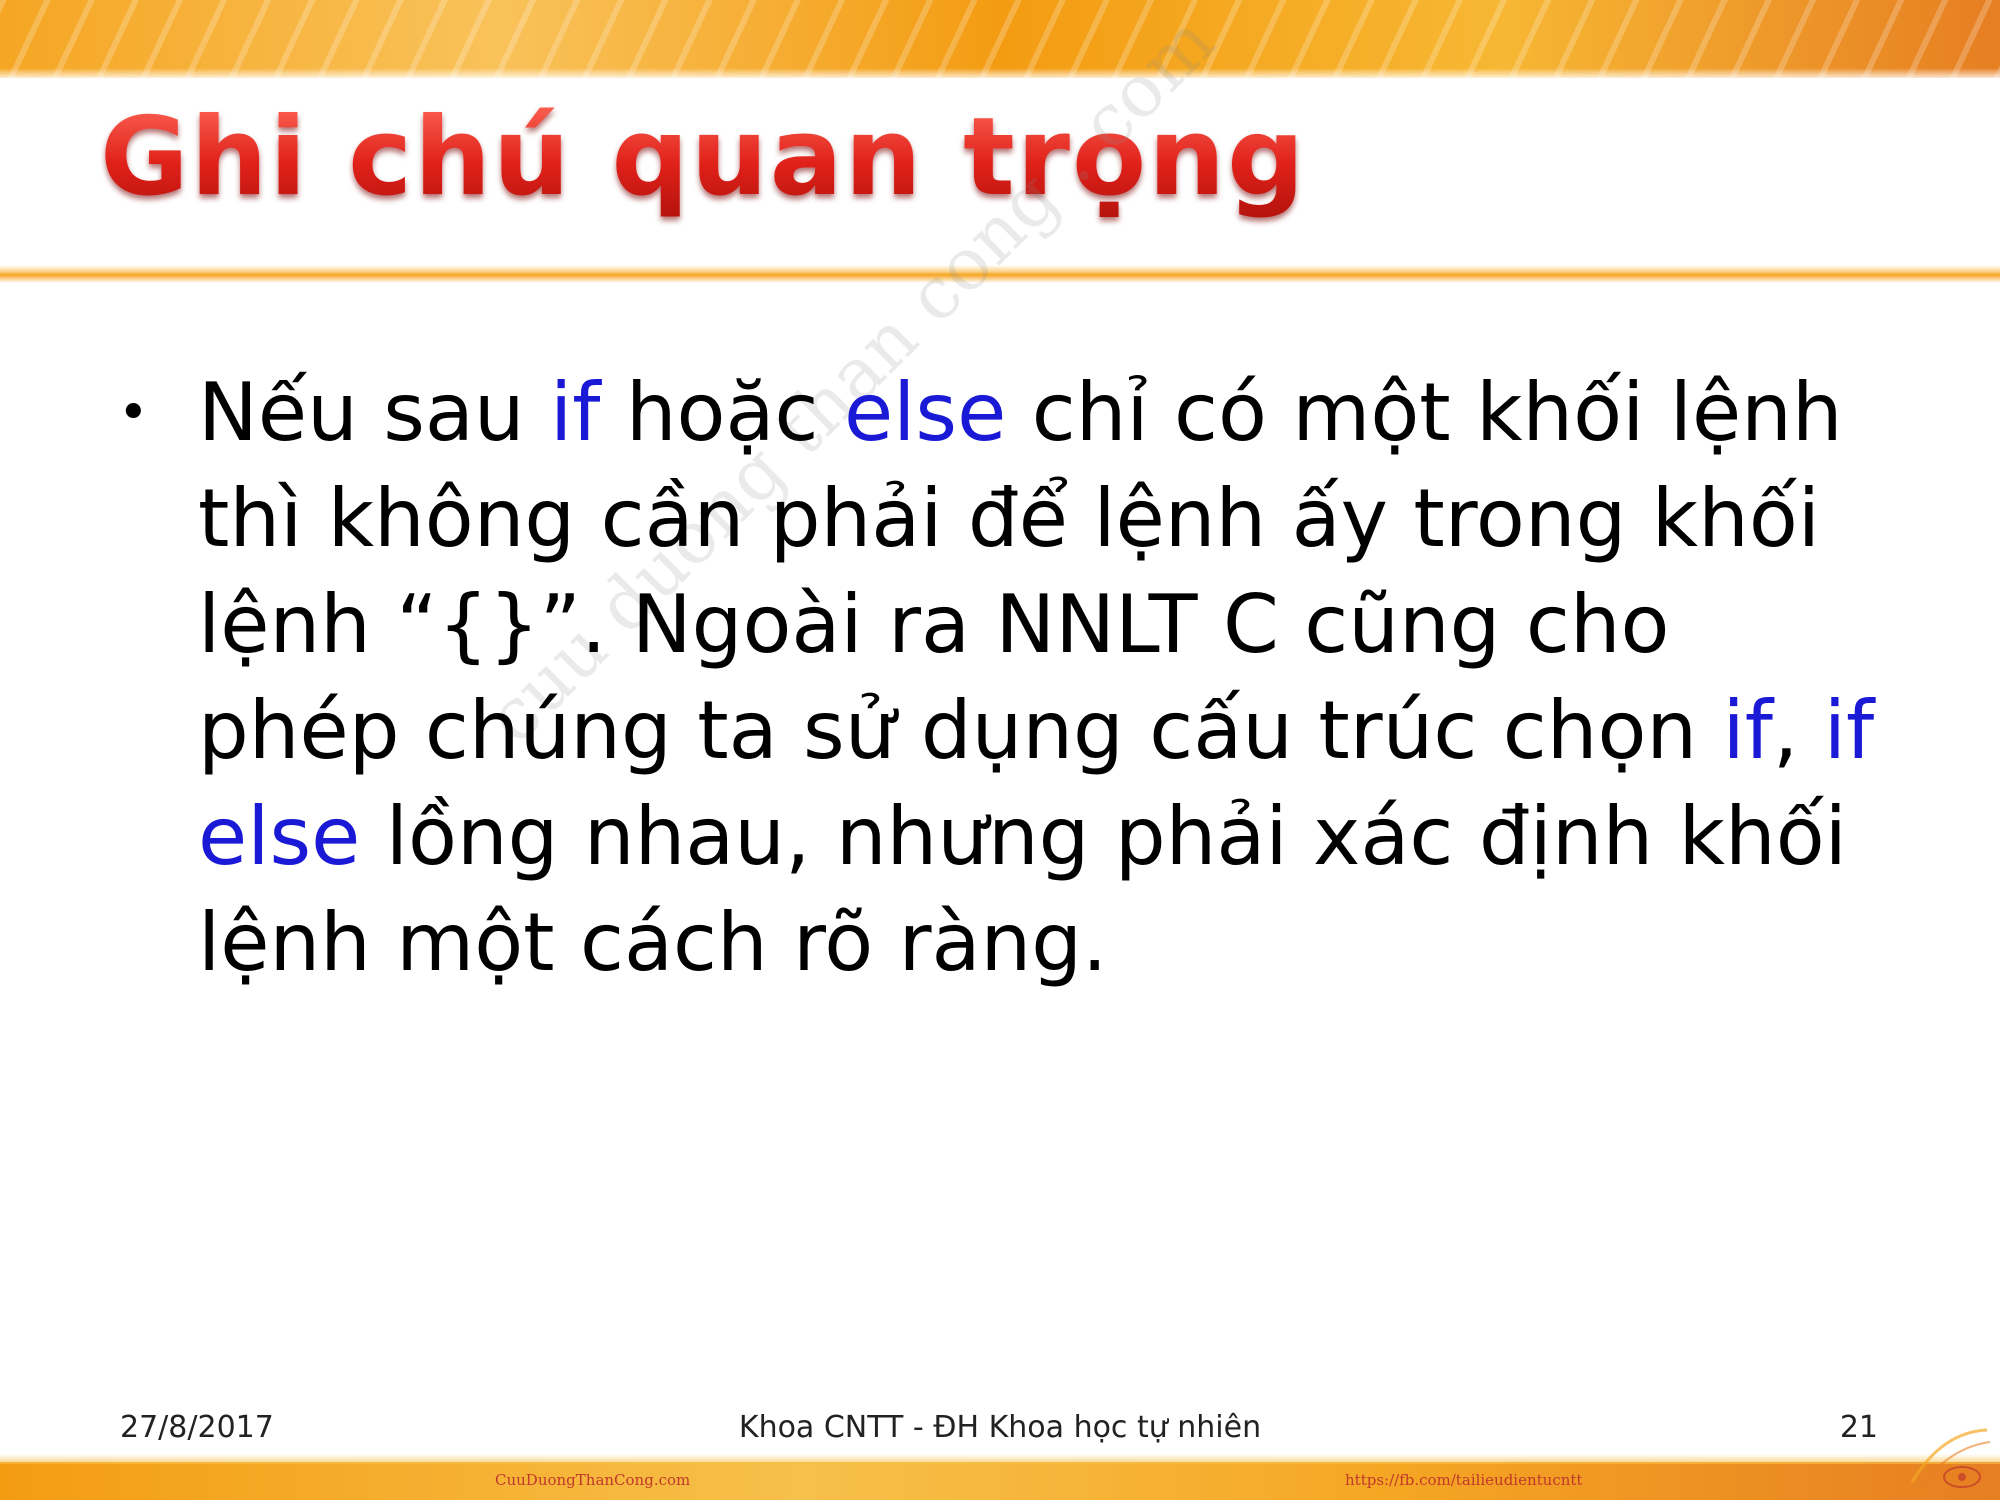  What do you see at coordinates (592, 1480) in the screenshot?
I see `footer-link-left: CuuDuongThanCong.com` at bounding box center [592, 1480].